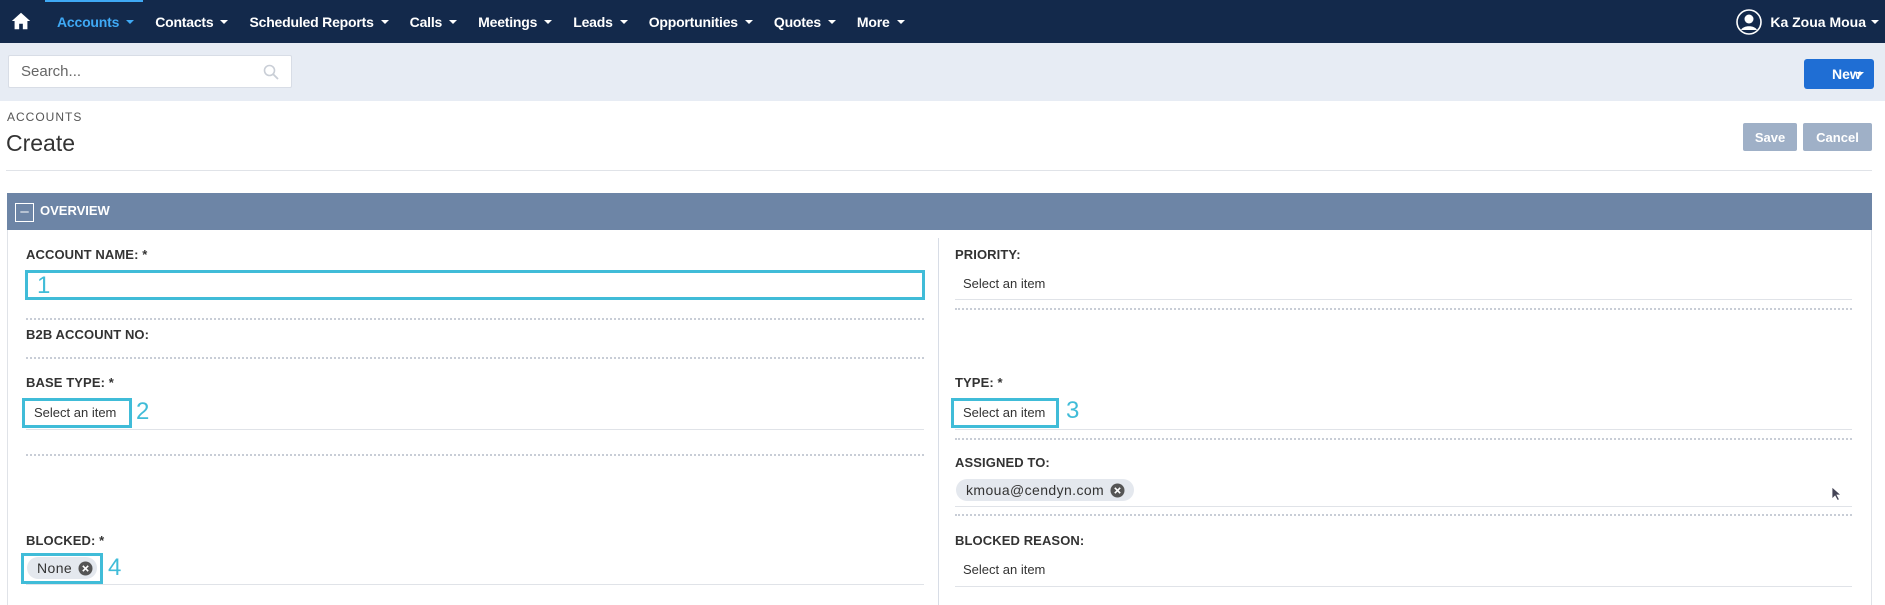 The height and width of the screenshot is (605, 1885). What do you see at coordinates (979, 382) in the screenshot?
I see `type-label: TYPE: *` at bounding box center [979, 382].